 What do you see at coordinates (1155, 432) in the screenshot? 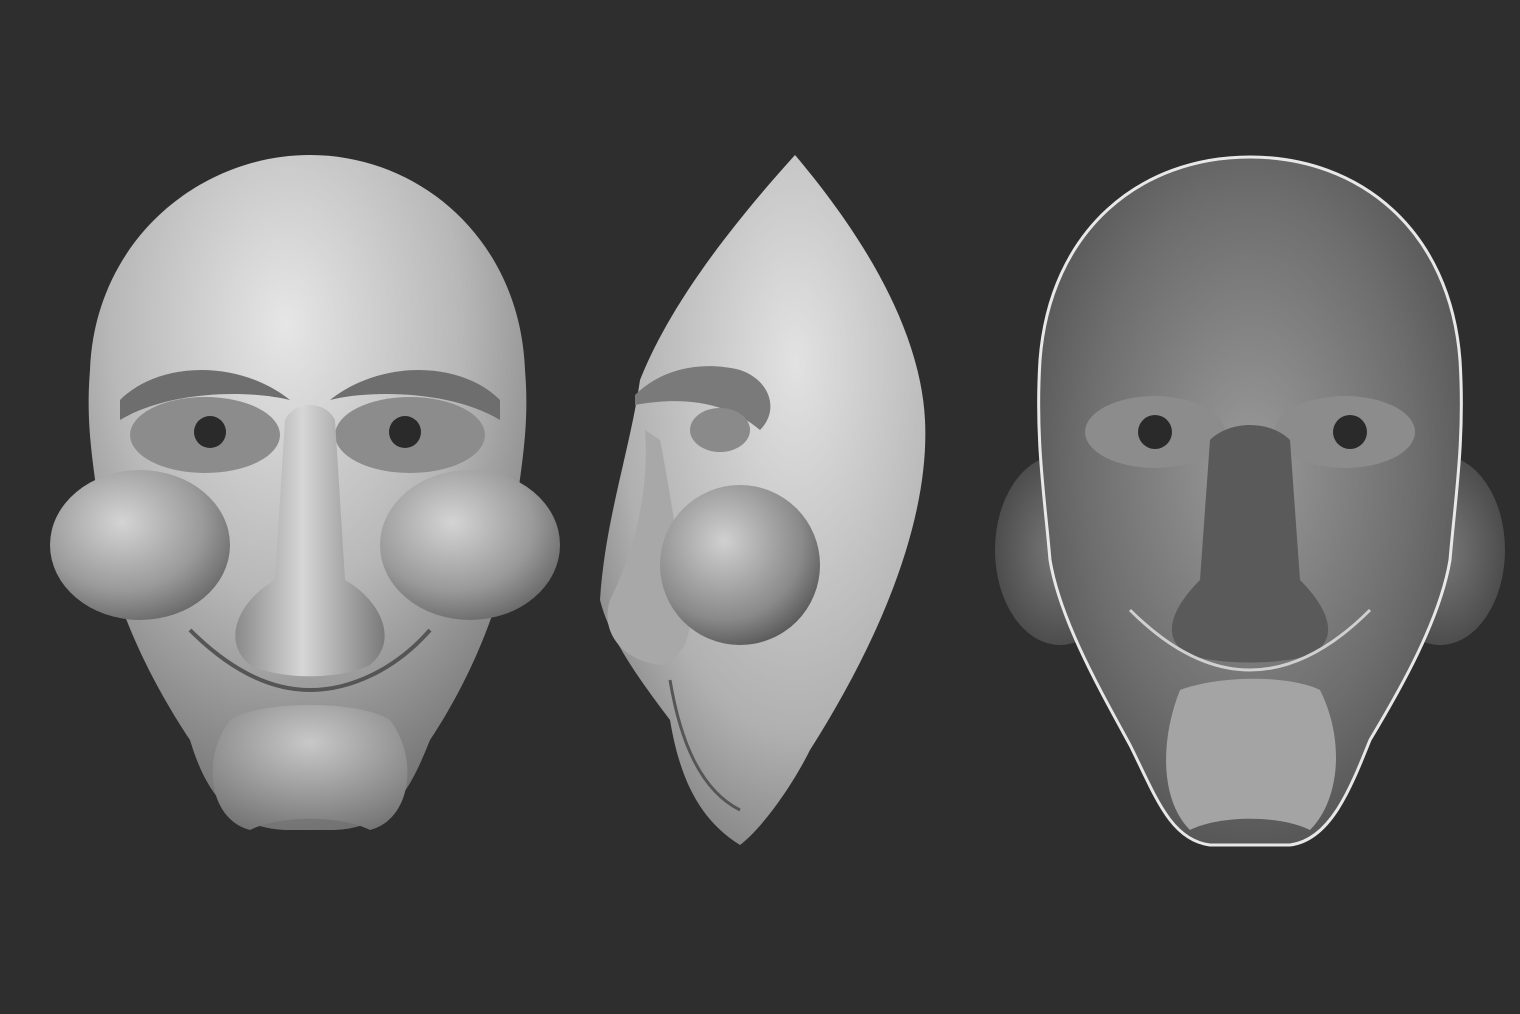
I see `back-eye-hole-left` at bounding box center [1155, 432].